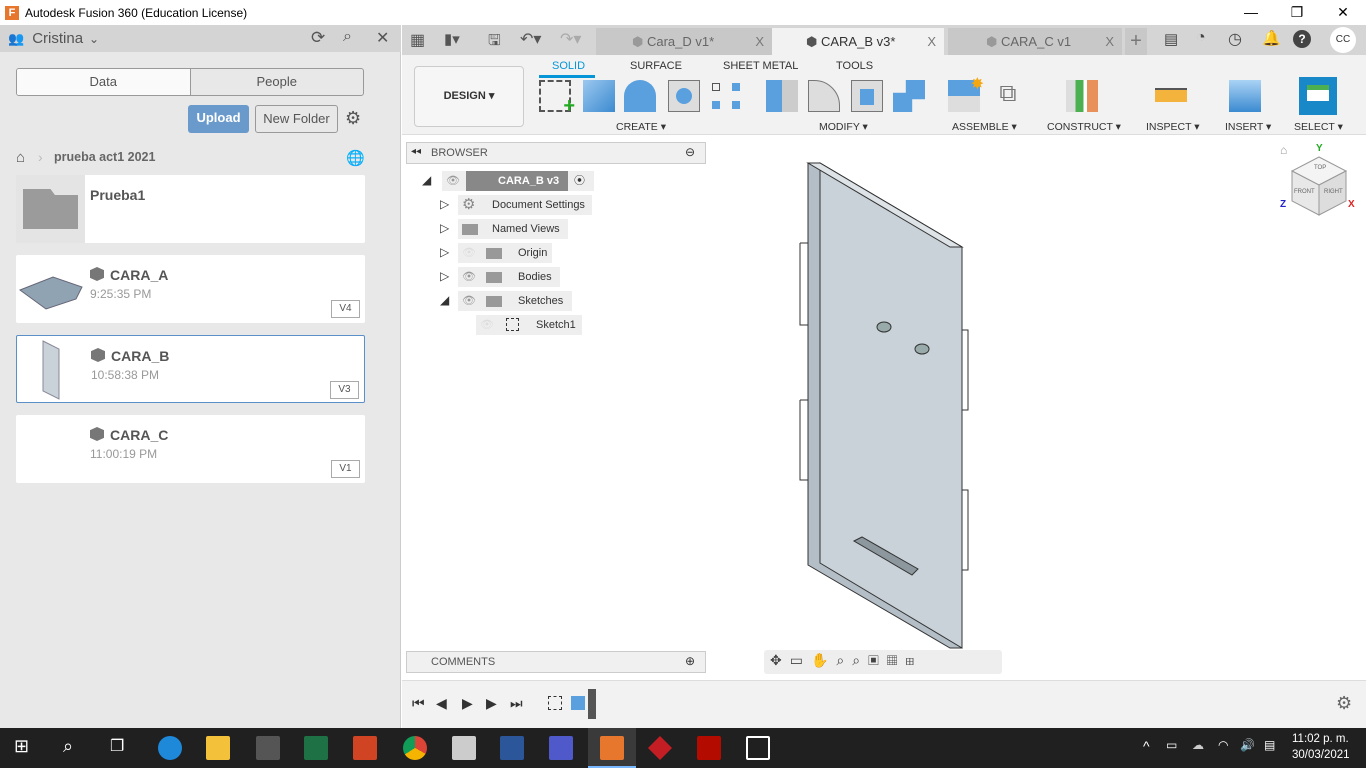 This screenshot has height=768, width=1366. Describe the element at coordinates (277, 82) in the screenshot. I see `tab-people: People` at that location.